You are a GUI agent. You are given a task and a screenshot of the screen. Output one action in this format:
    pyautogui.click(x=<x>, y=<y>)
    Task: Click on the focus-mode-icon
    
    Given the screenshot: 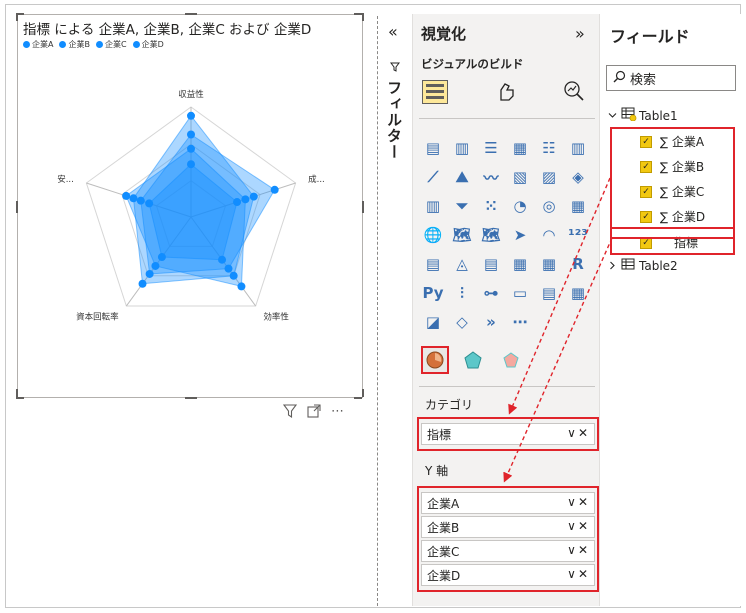 What is the action you would take?
    pyautogui.click(x=314, y=413)
    